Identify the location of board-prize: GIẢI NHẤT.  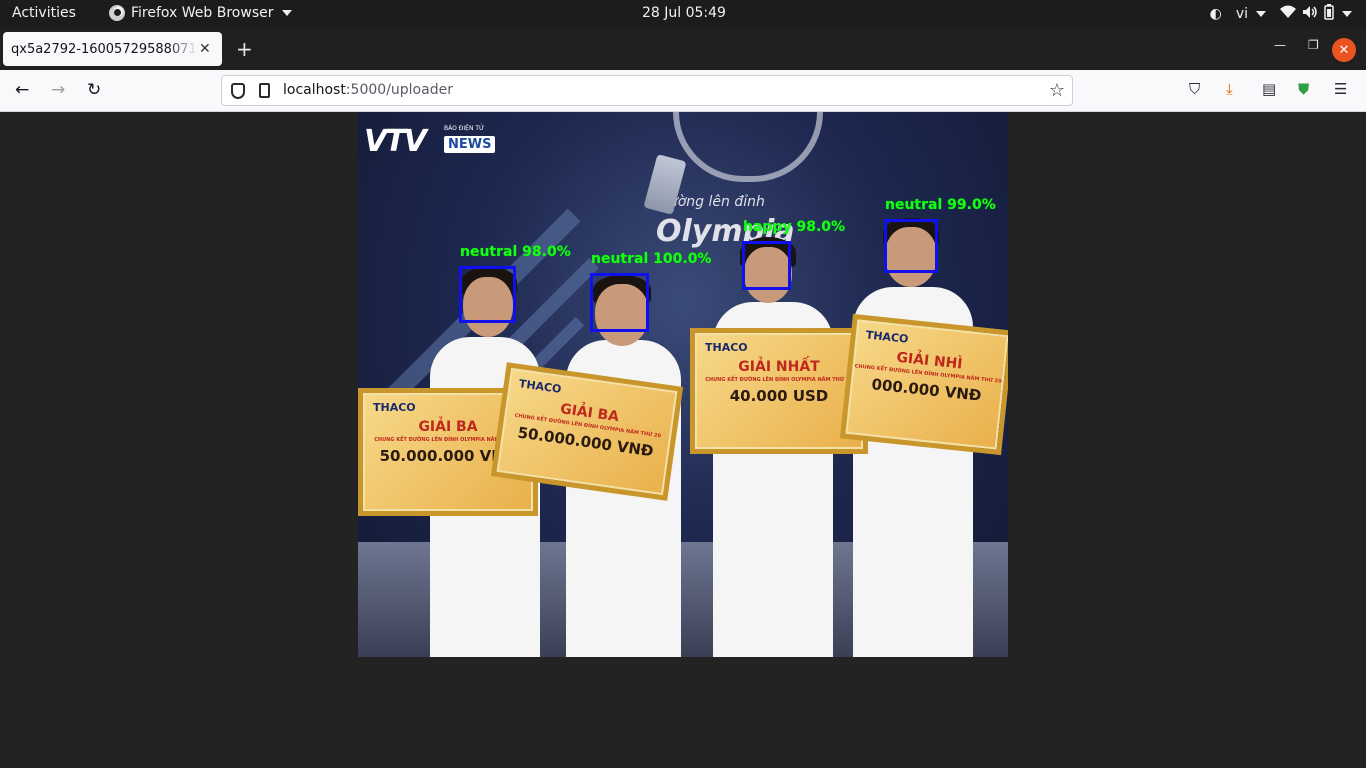
(779, 367).